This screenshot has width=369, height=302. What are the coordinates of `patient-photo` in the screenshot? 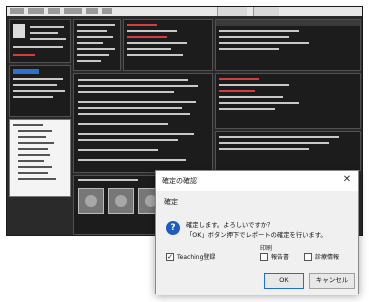 It's located at (19, 31).